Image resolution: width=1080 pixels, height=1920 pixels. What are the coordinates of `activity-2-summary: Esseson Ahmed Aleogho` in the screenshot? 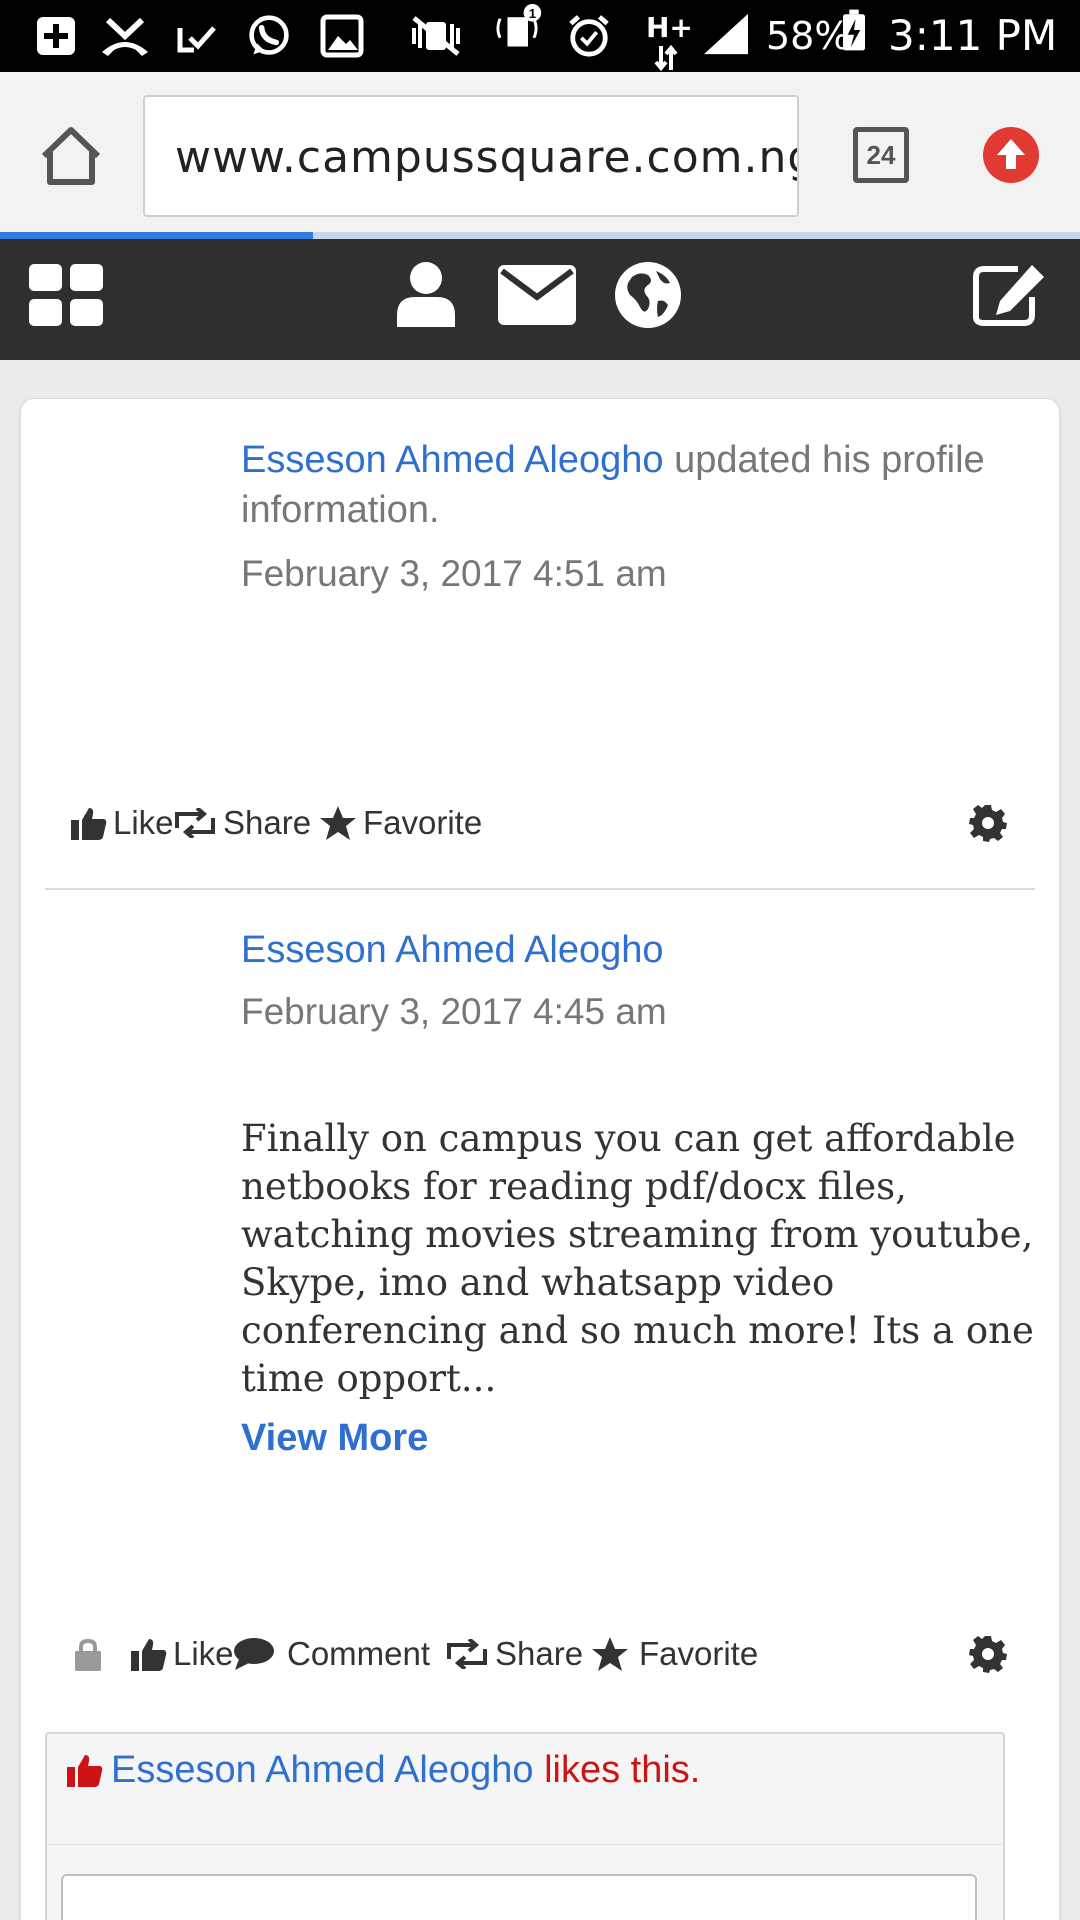 It's located at (641, 950).